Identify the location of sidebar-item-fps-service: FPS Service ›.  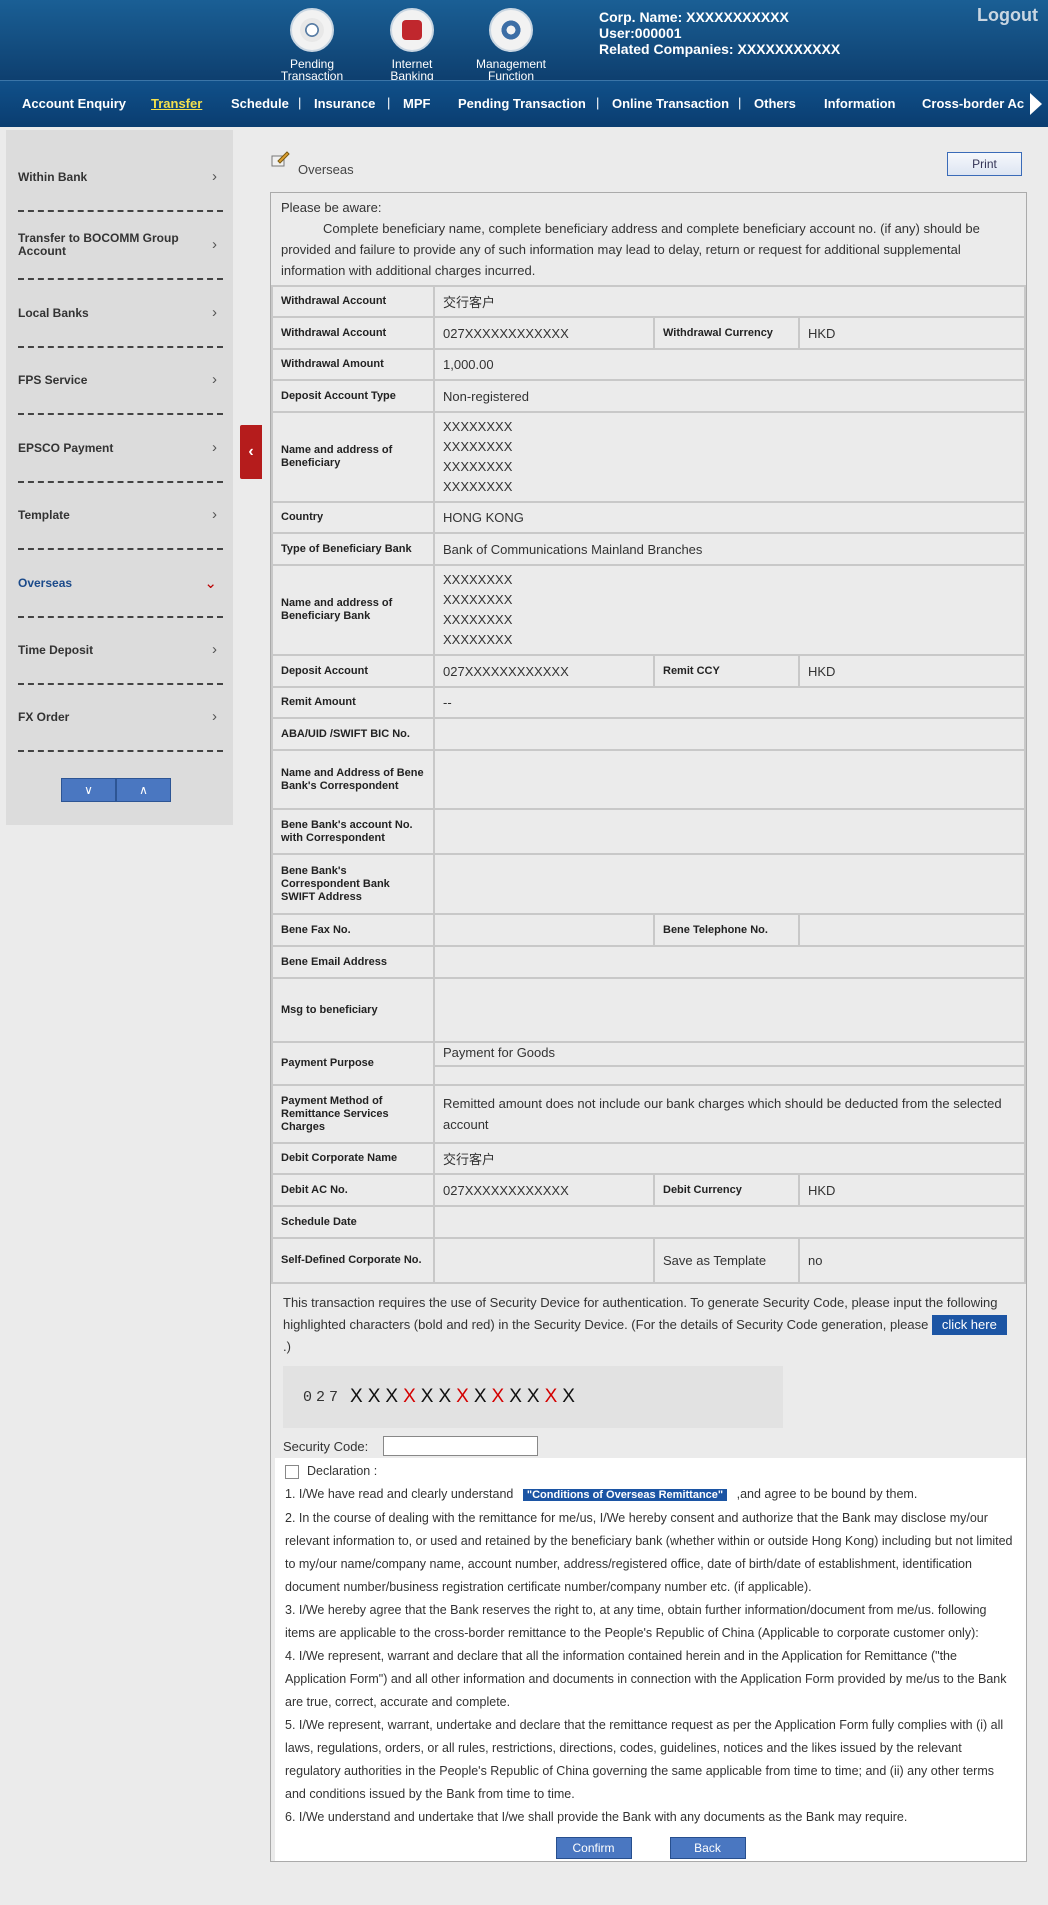
(120, 381).